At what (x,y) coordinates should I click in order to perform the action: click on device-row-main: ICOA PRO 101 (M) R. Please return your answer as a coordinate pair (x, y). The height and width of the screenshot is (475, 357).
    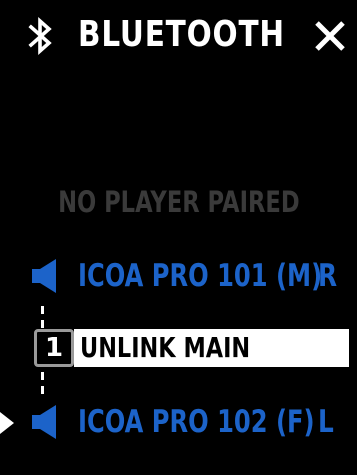
    Looking at the image, I should click on (178, 276).